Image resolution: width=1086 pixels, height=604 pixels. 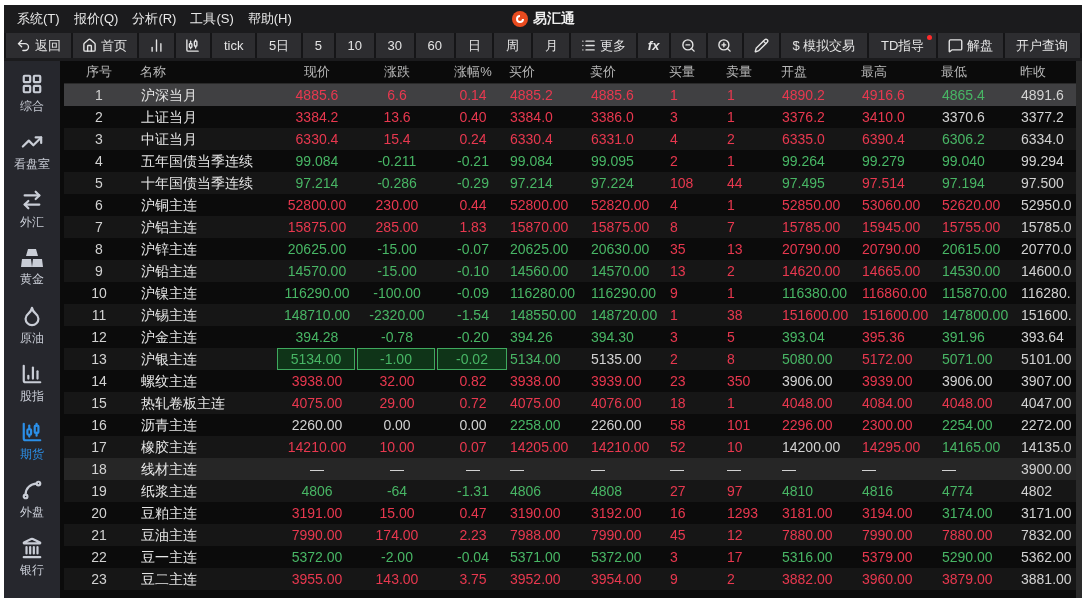 What do you see at coordinates (570, 95) in the screenshot?
I see `table-row: 1 沪深当月 4885.6 6.6 0.14 4885.2 4885.6 1 1 4890.2 4916.6 4865.4 4891.6` at bounding box center [570, 95].